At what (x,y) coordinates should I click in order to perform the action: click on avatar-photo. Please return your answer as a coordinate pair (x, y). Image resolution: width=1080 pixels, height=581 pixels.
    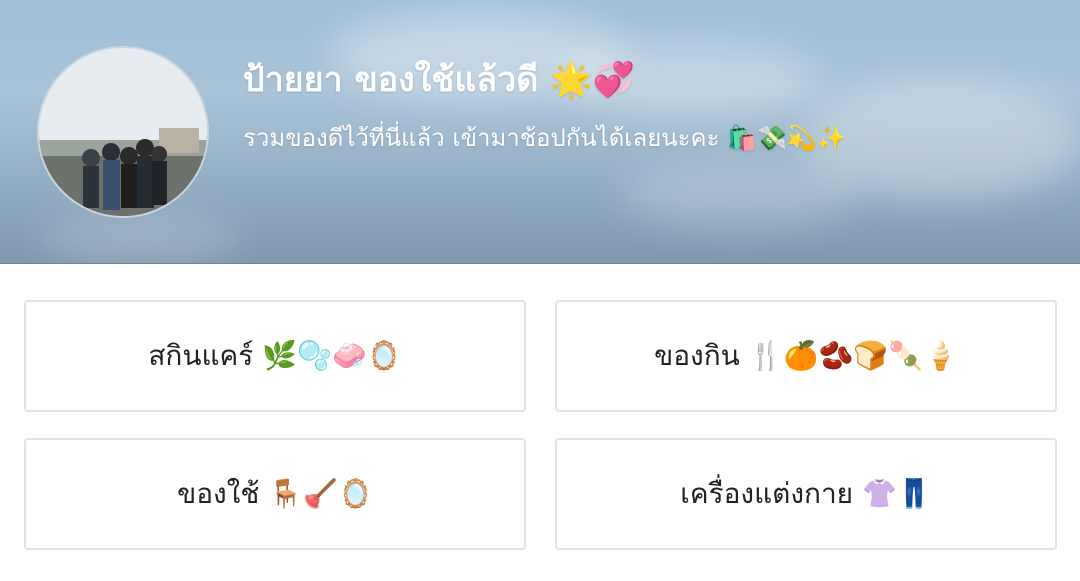
    Looking at the image, I should click on (123, 132).